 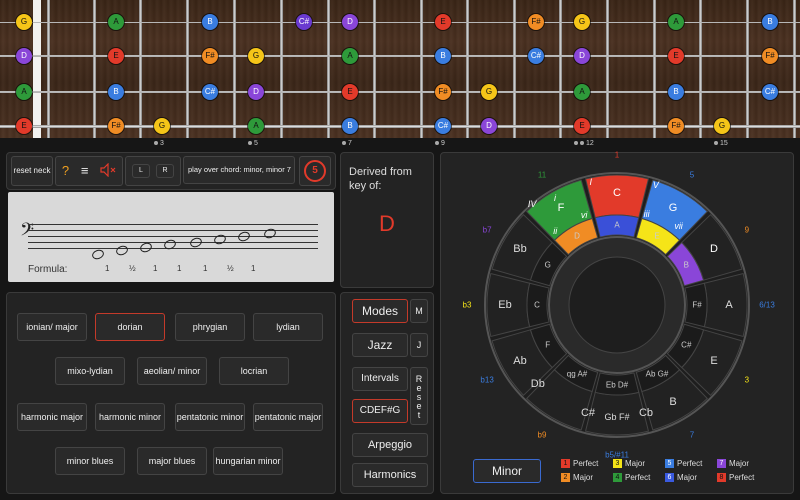 I want to click on mute-speaker-icon, so click(x=108, y=170).